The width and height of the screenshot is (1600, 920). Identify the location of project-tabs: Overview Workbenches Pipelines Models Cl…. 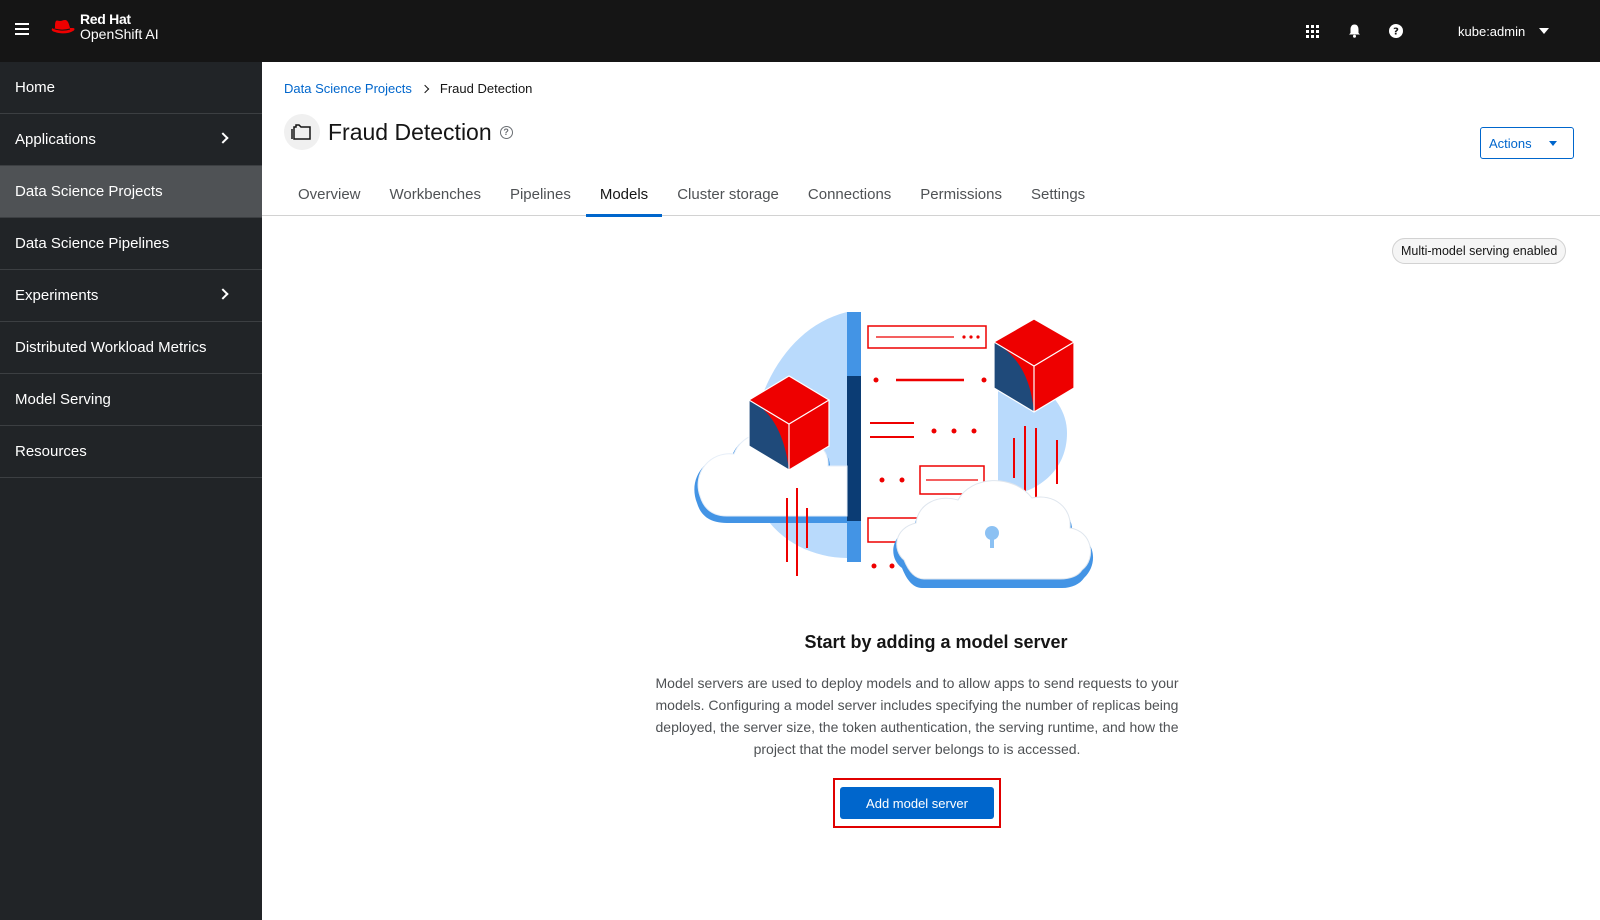
(931, 196).